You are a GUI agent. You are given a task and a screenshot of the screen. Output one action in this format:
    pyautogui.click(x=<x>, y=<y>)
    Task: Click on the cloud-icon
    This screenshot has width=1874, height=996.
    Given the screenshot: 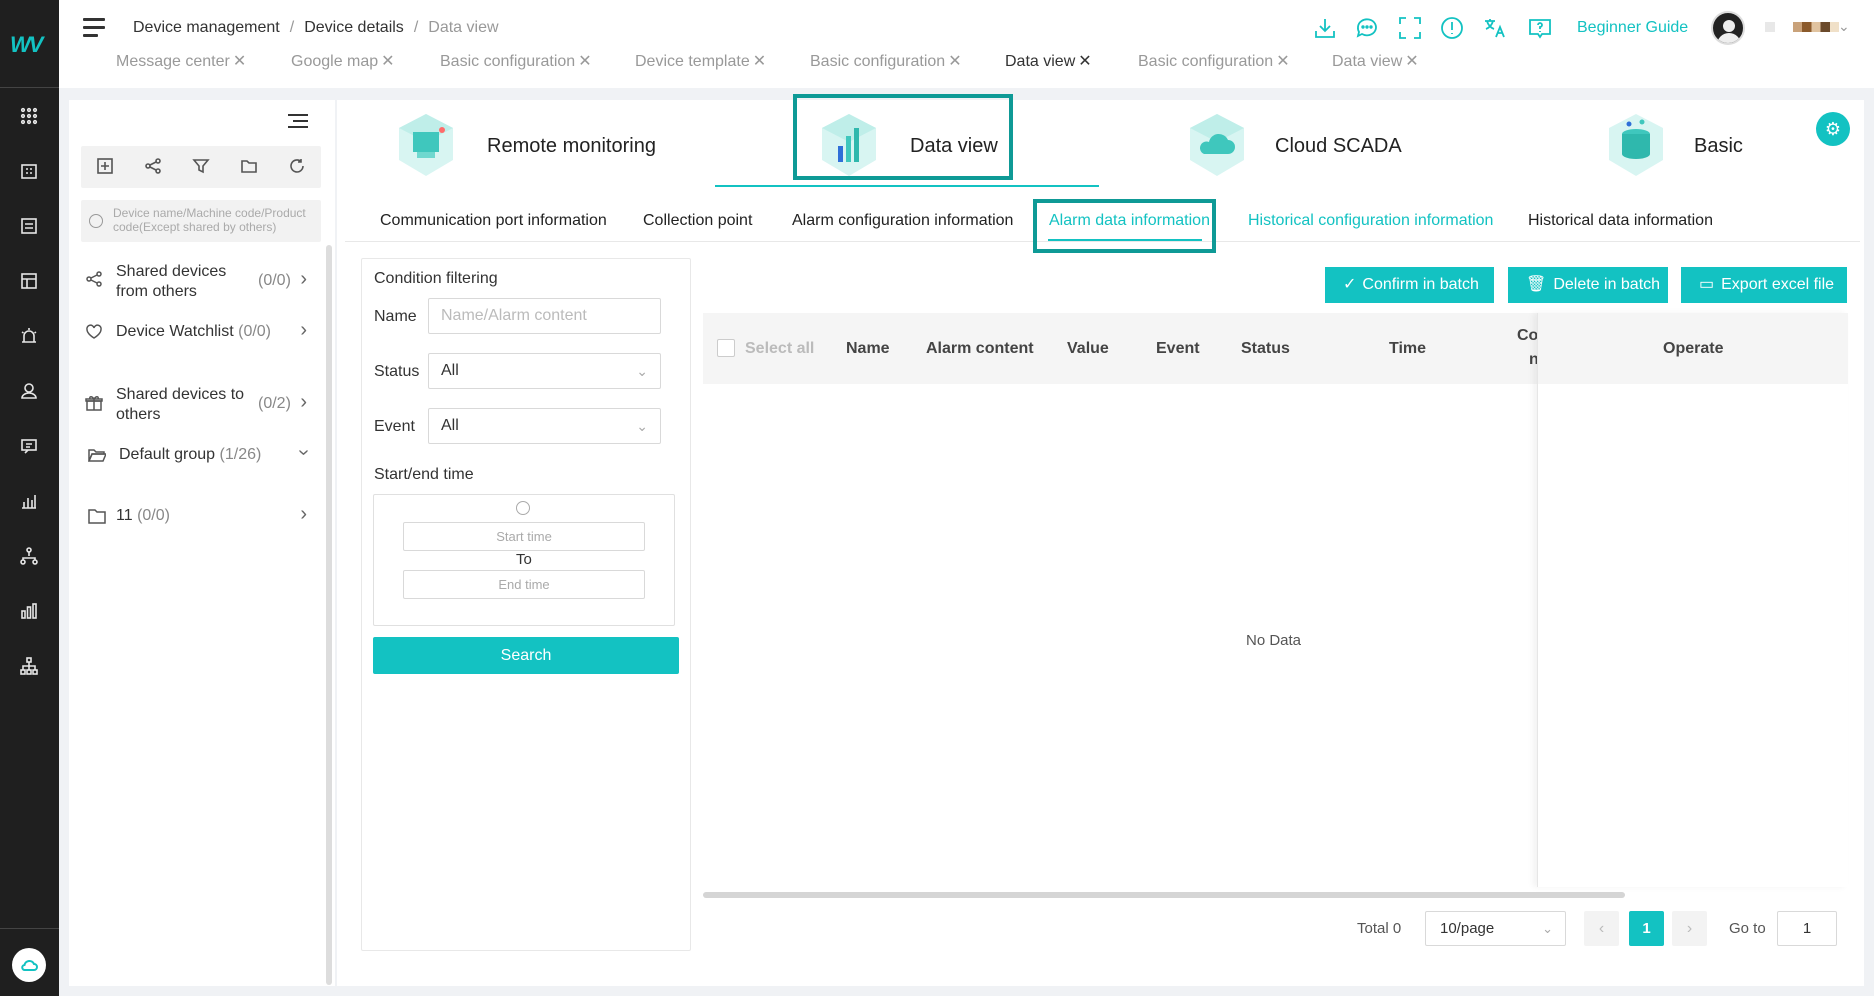 What is the action you would take?
    pyautogui.click(x=29, y=965)
    